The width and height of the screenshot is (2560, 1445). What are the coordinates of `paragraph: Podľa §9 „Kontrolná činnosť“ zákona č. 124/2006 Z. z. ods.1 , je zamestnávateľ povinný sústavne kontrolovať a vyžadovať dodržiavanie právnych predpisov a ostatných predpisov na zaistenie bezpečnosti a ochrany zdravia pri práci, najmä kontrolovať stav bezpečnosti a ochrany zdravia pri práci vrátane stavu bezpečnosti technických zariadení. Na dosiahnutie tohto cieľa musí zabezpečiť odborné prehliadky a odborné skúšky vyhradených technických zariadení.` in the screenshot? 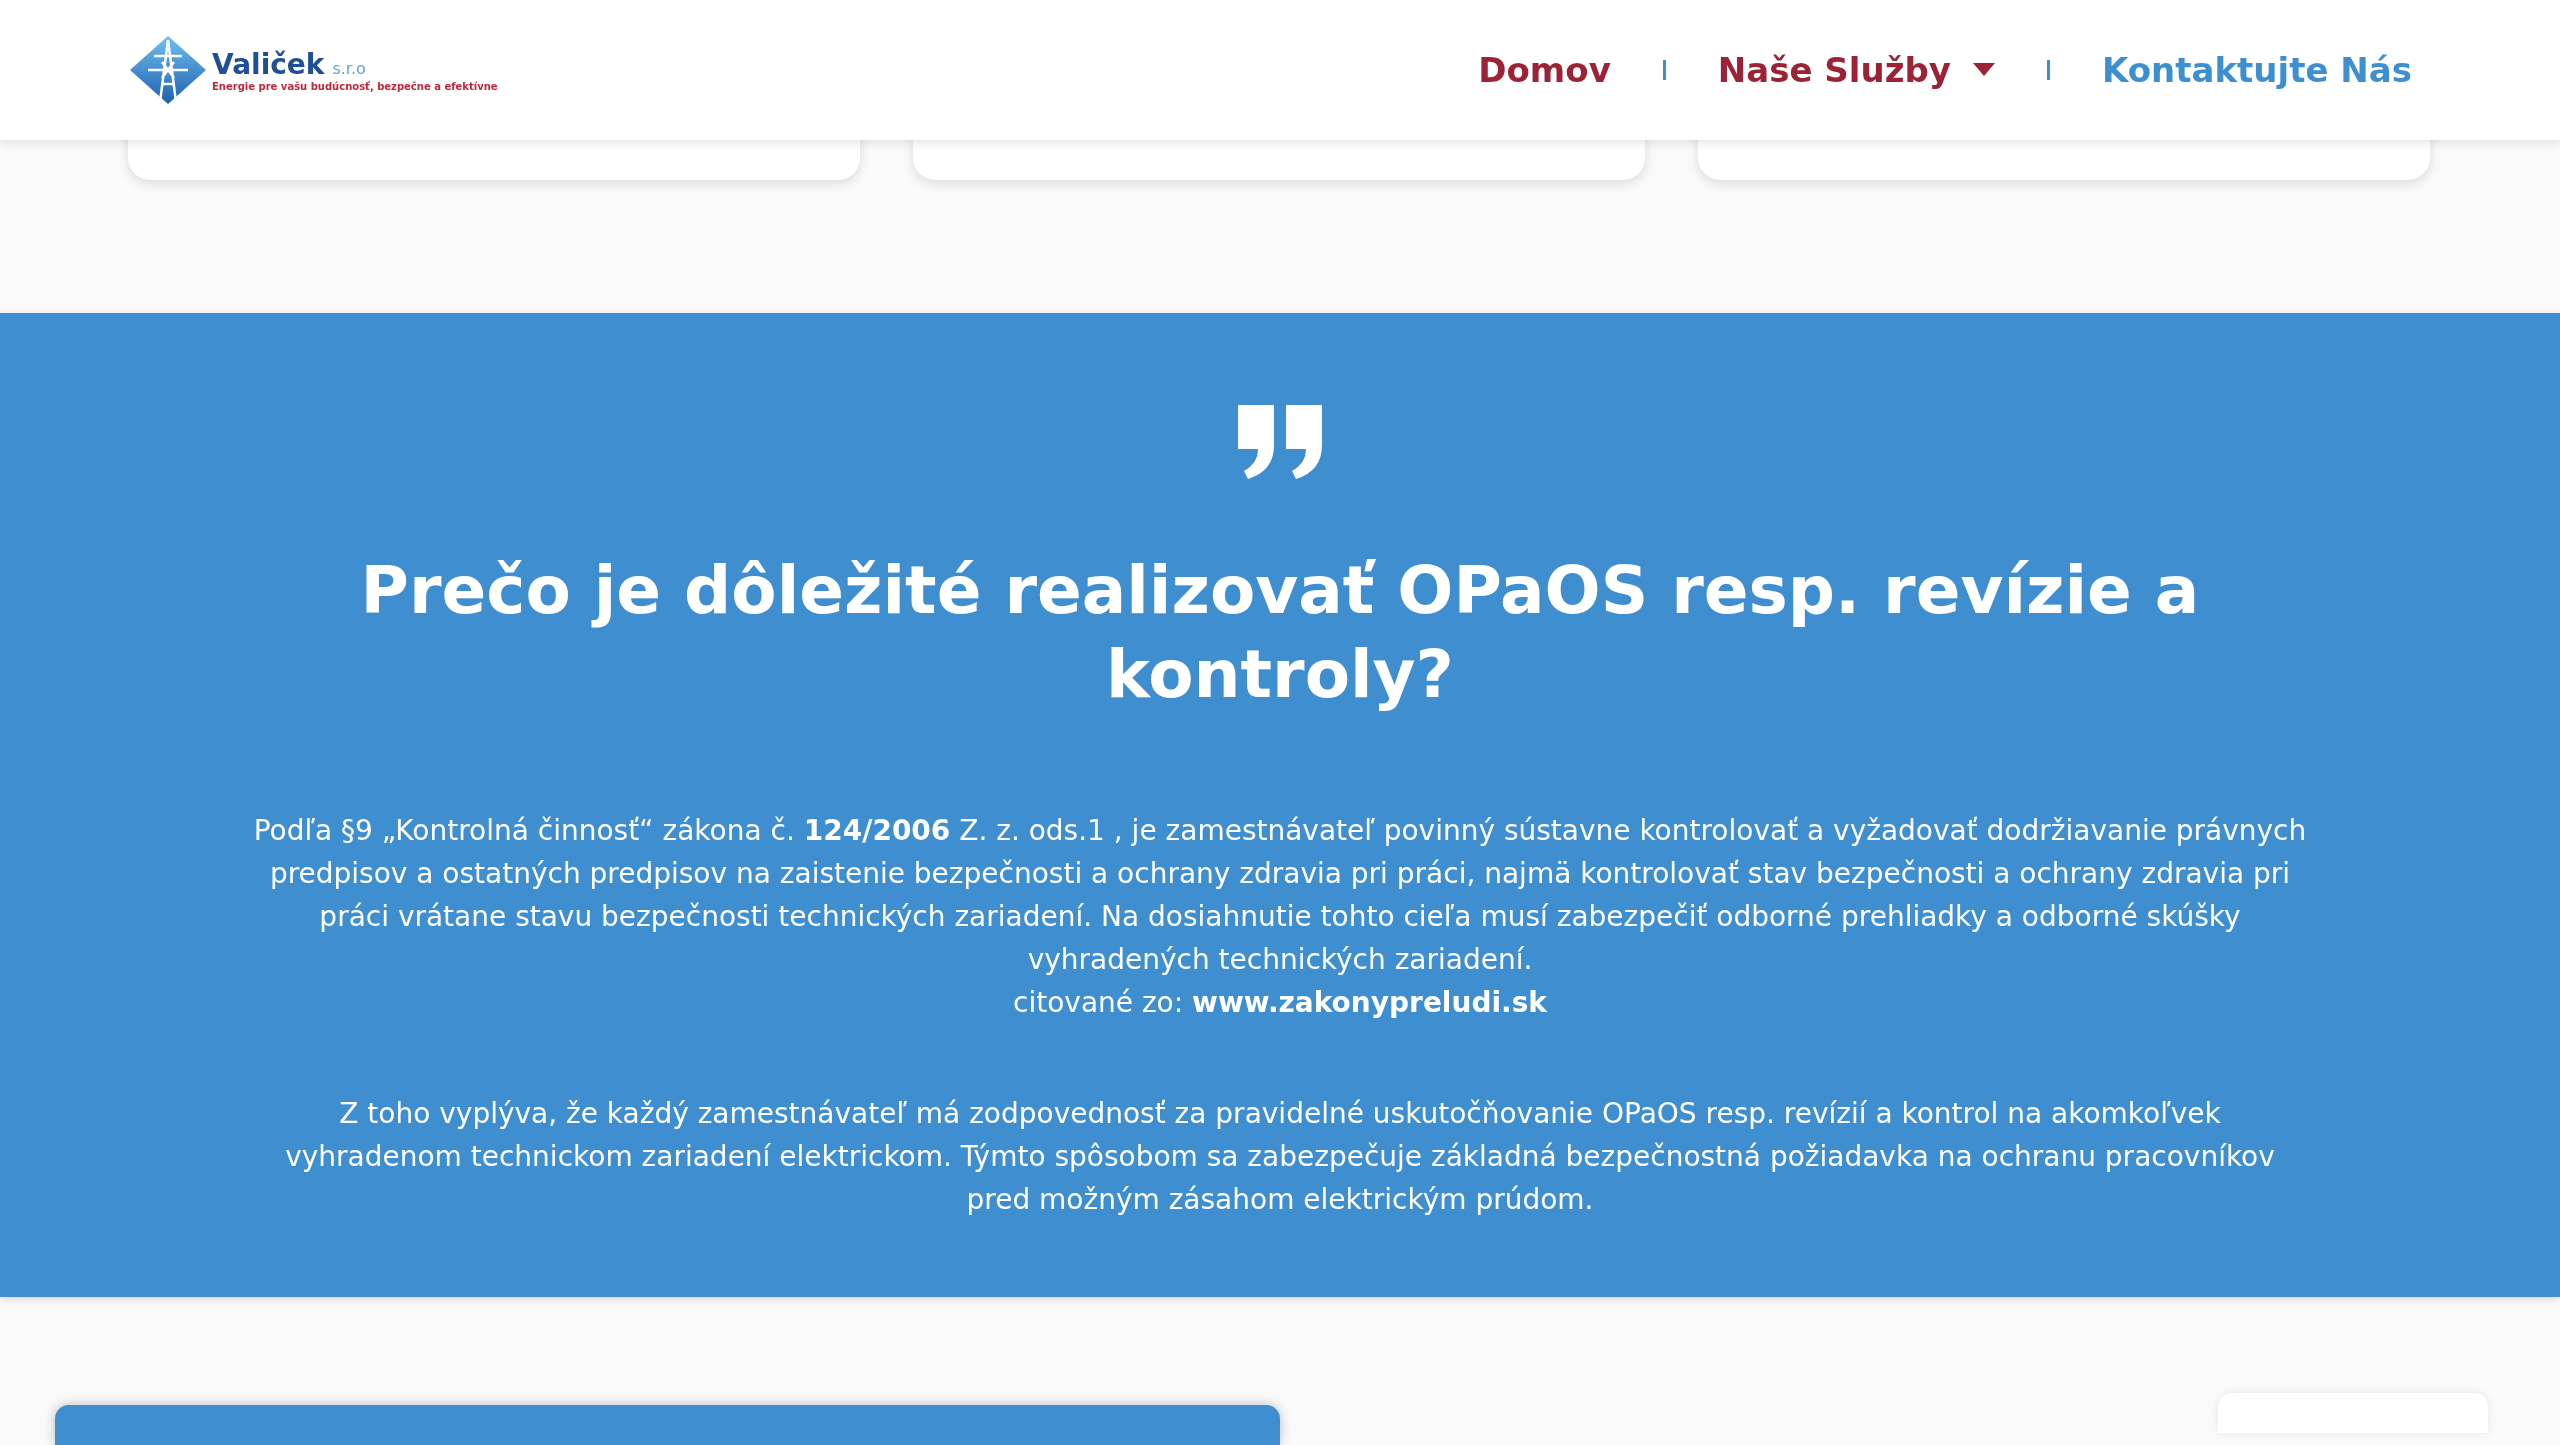 It's located at (1280, 895).